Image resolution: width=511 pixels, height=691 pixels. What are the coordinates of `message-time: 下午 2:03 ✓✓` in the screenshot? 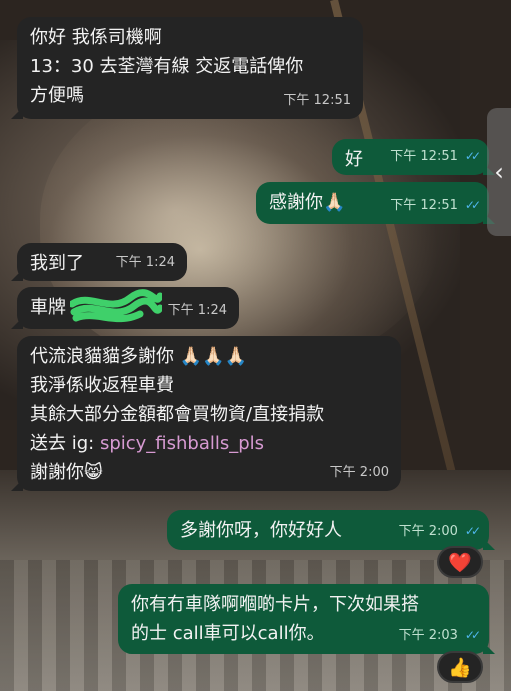 It's located at (440, 635).